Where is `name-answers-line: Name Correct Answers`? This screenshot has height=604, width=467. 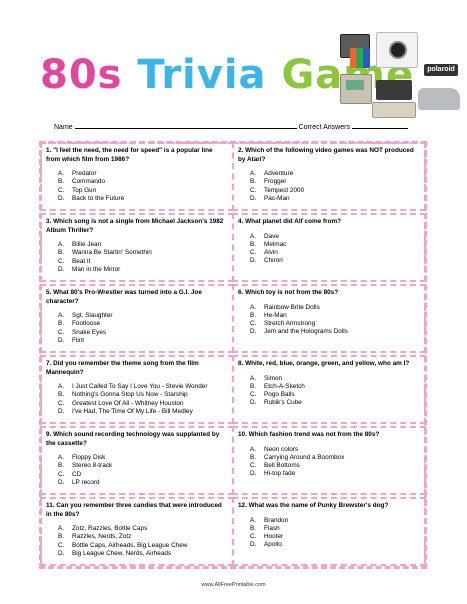
name-answers-line: Name Correct Answers is located at coordinates (231, 127).